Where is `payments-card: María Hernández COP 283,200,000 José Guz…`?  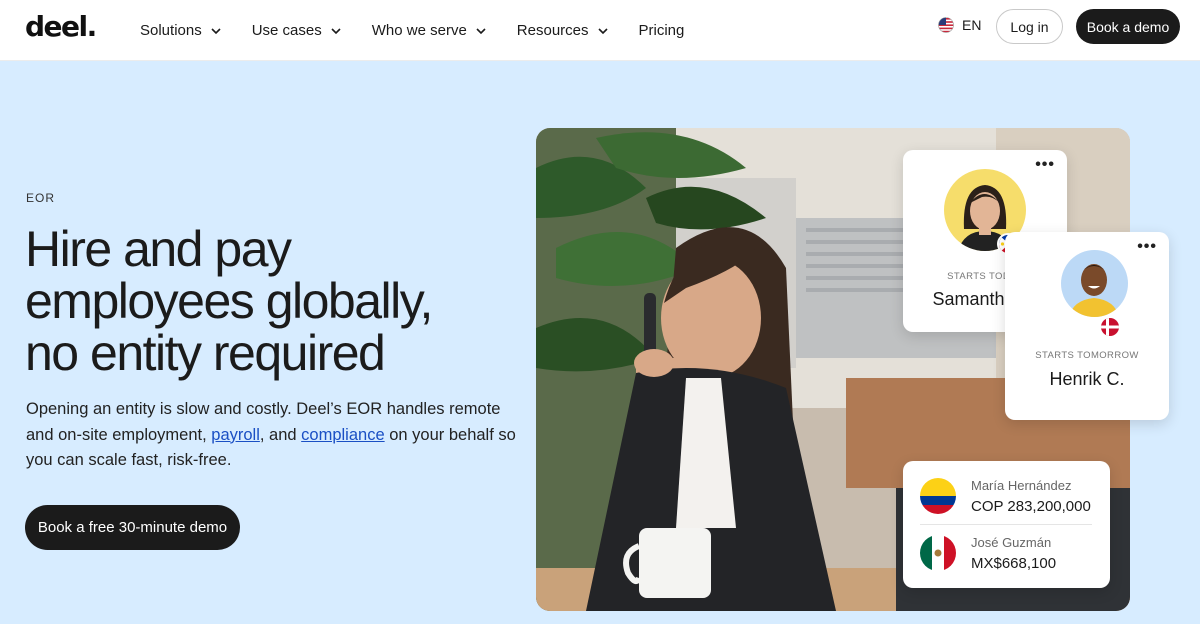
payments-card: María Hernández COP 283,200,000 José Guz… is located at coordinates (1006, 524).